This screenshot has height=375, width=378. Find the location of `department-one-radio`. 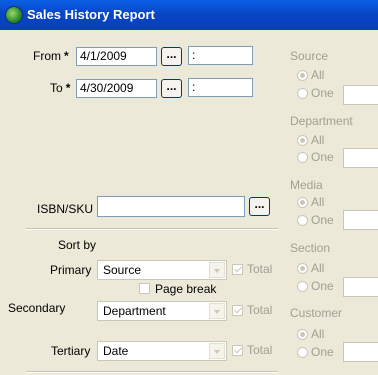

department-one-radio is located at coordinates (302, 157).